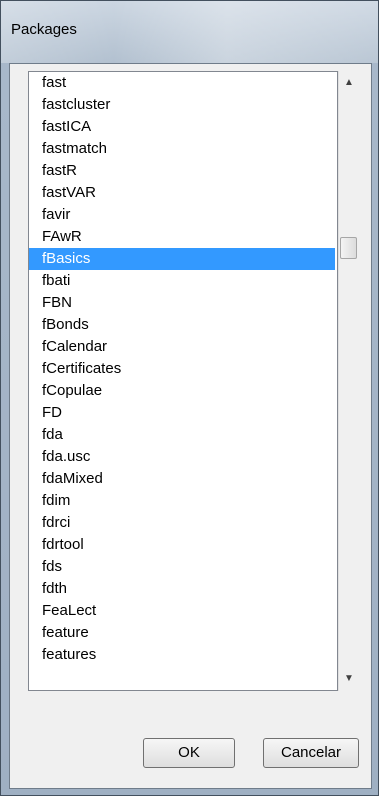 The width and height of the screenshot is (379, 796). Describe the element at coordinates (182, 435) in the screenshot. I see `list-item: fda` at that location.